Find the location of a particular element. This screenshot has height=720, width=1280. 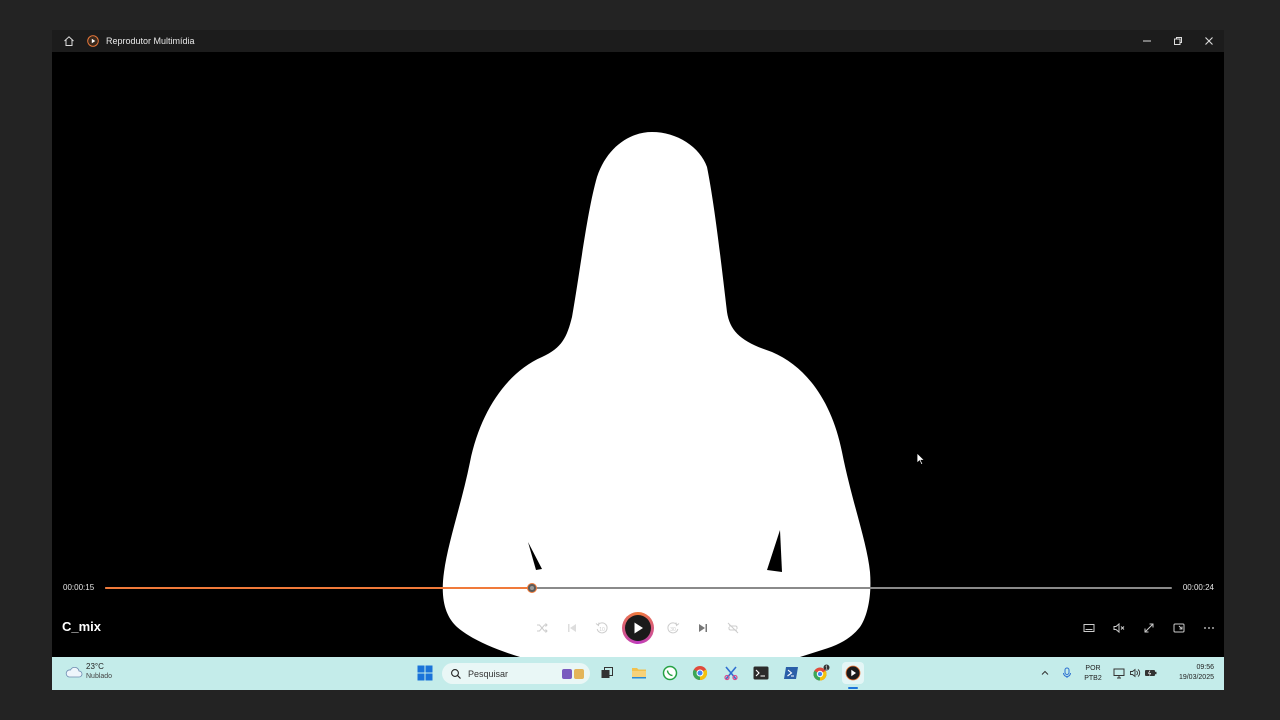

system-clock: 09:56 19/03/2025 is located at coordinates (1188, 673).